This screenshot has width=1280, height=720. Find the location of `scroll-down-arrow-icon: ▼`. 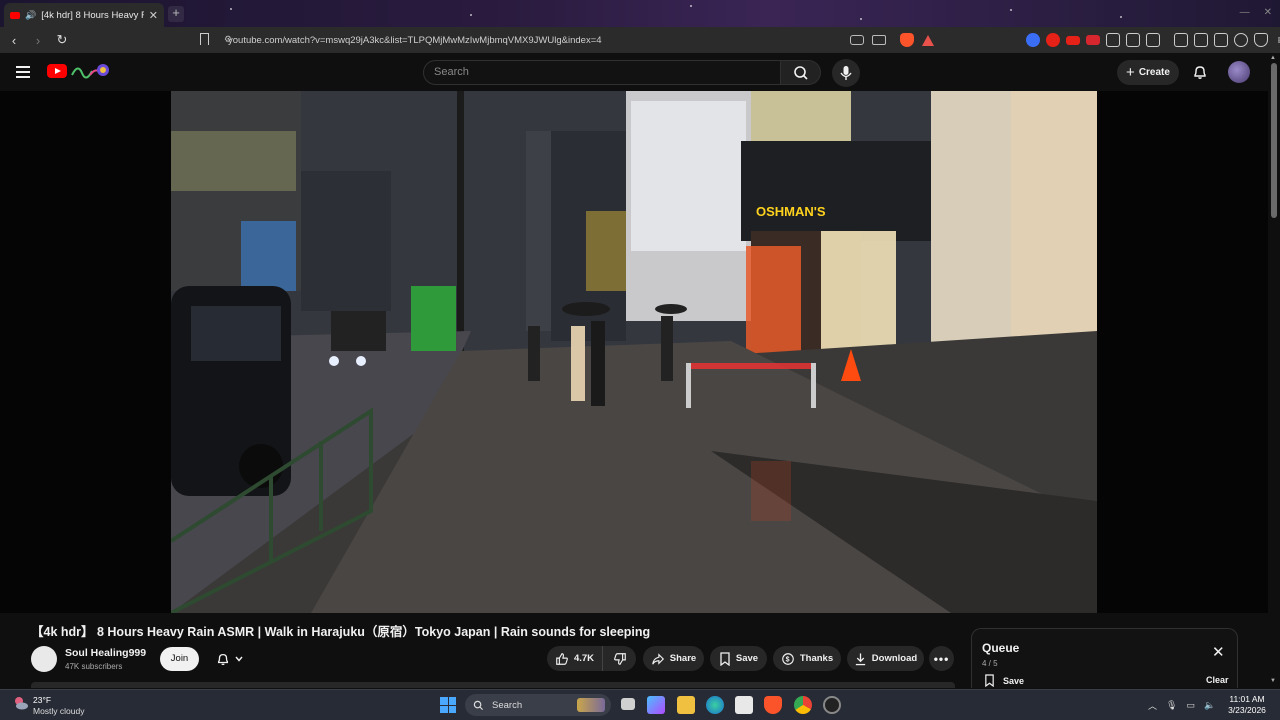

scroll-down-arrow-icon: ▼ is located at coordinates (1273, 681).